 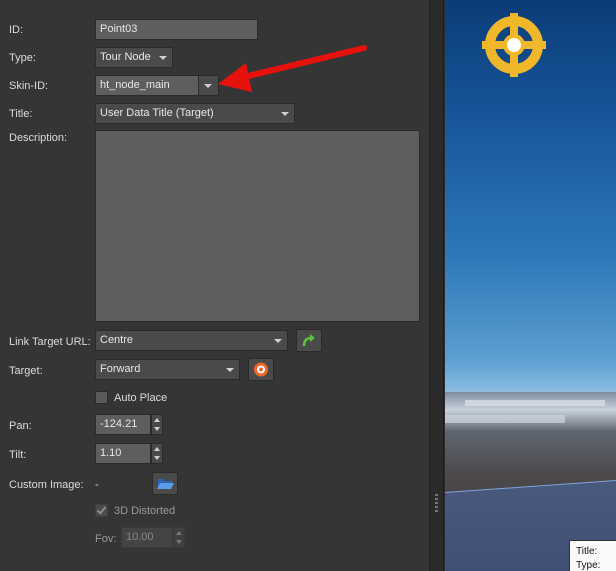 What do you see at coordinates (22, 58) in the screenshot?
I see `type-label: Type:` at bounding box center [22, 58].